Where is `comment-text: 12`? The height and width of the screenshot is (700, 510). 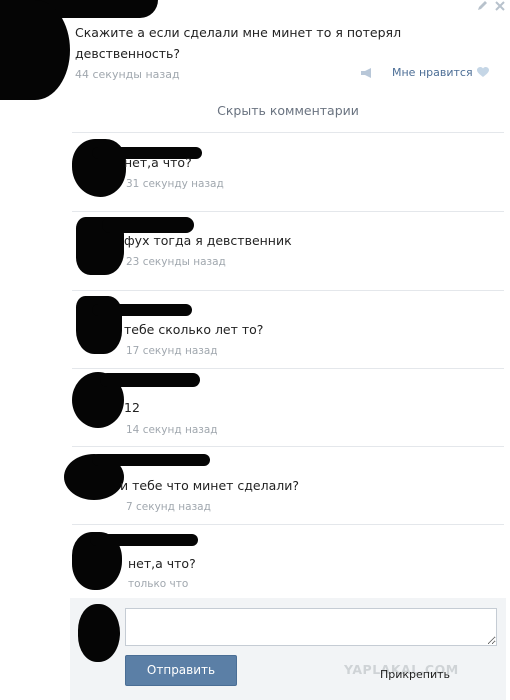
comment-text: 12 is located at coordinates (132, 407).